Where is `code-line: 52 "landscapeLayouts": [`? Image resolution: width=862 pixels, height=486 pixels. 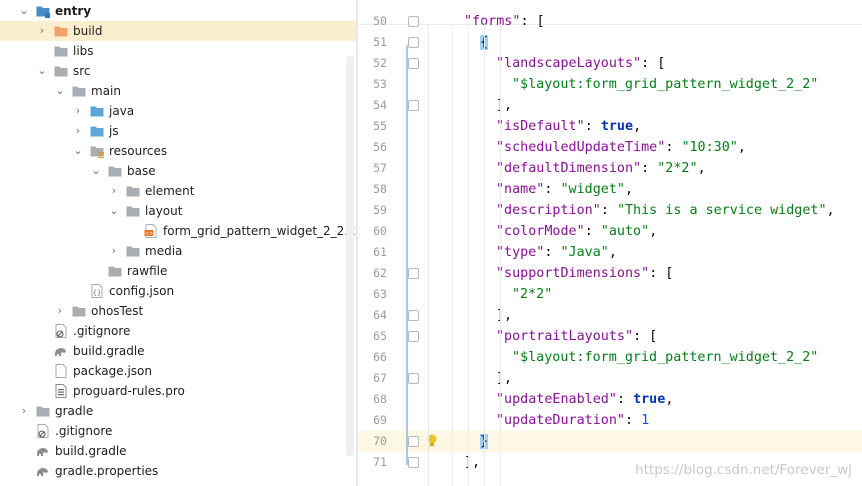 code-line: 52 "landscapeLayouts": [ is located at coordinates (610, 63).